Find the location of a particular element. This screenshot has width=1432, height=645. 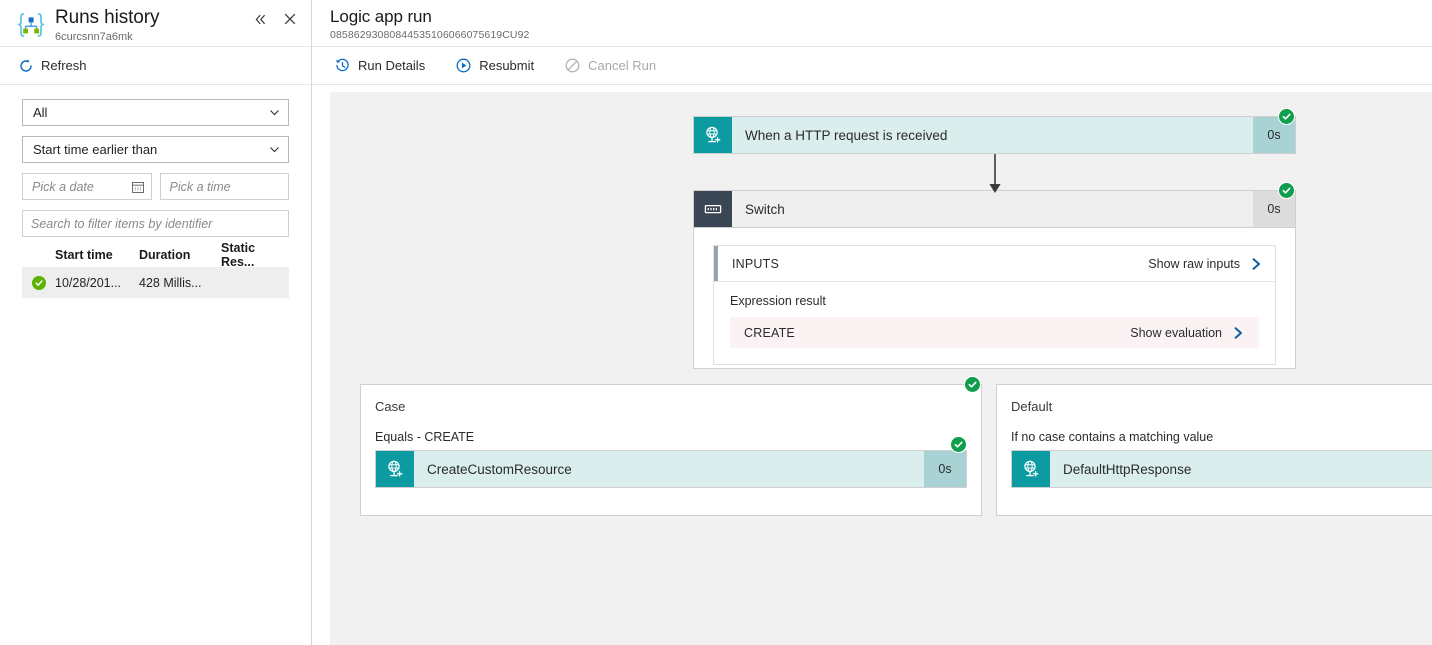

show-evaluation-label: Show evaluation is located at coordinates (1176, 332).